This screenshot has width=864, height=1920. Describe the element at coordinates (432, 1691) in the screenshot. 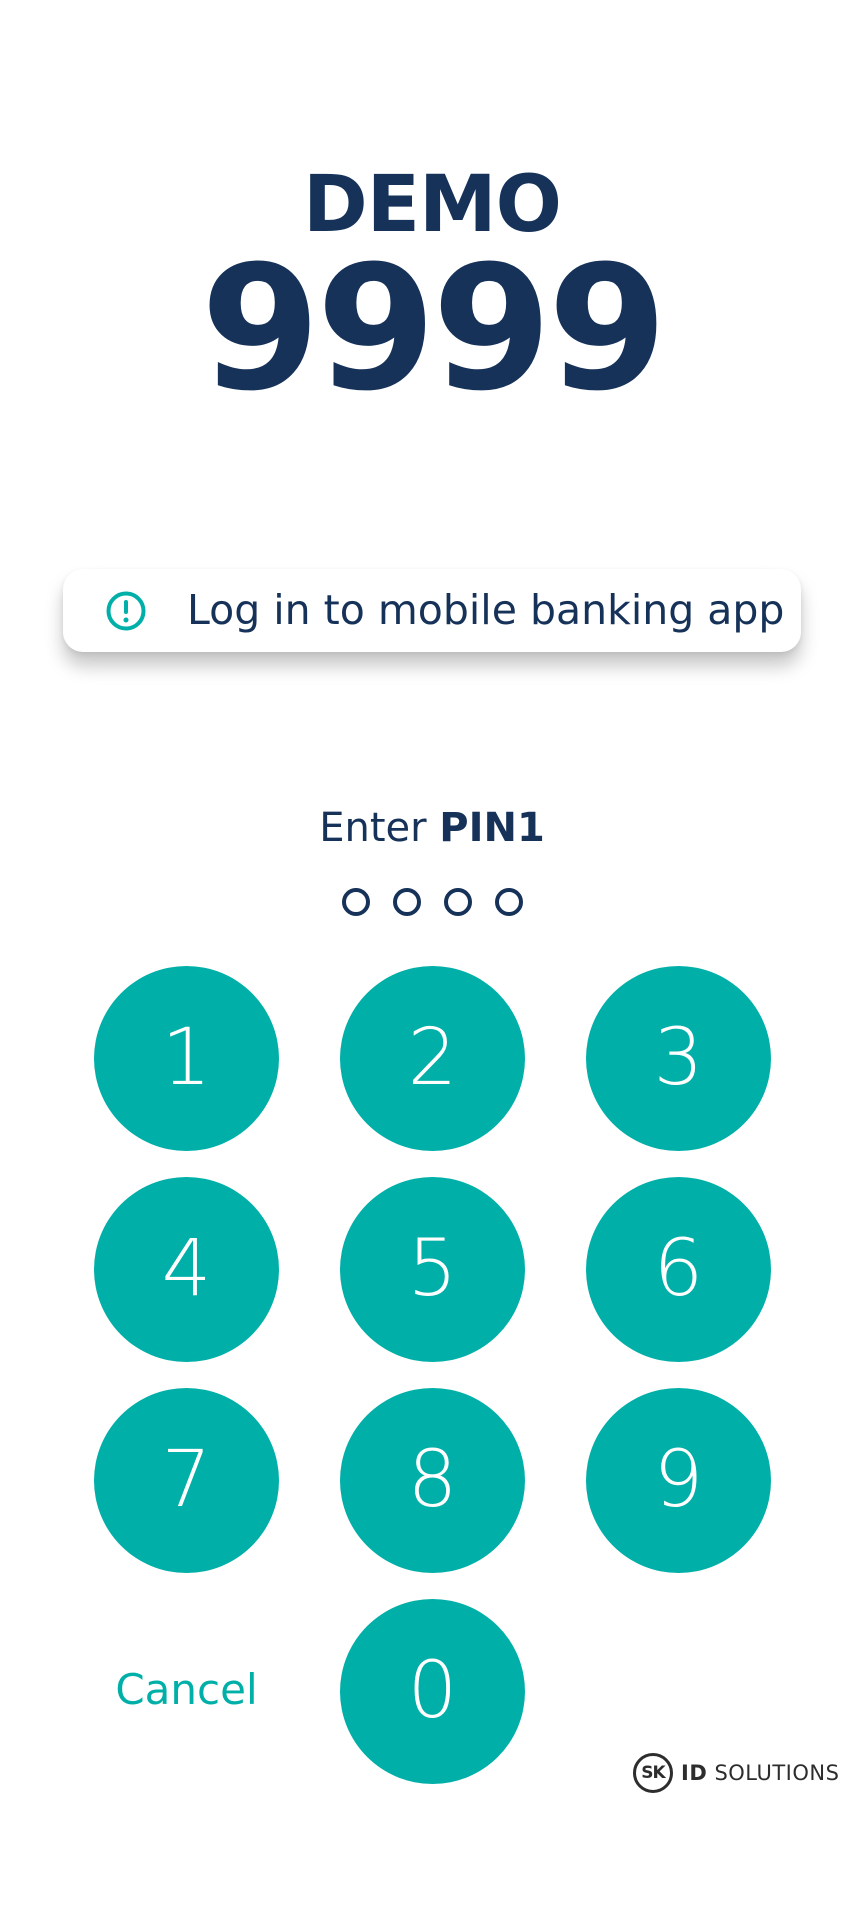

I see `key-0: 0` at that location.